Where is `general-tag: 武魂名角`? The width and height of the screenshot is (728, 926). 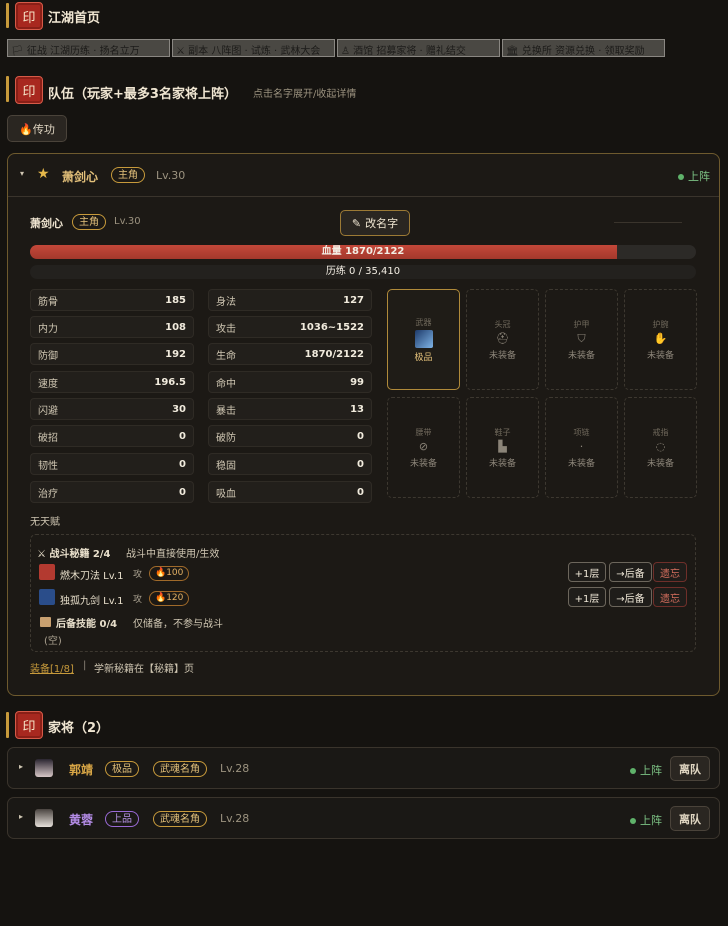 general-tag: 武魂名角 is located at coordinates (180, 819).